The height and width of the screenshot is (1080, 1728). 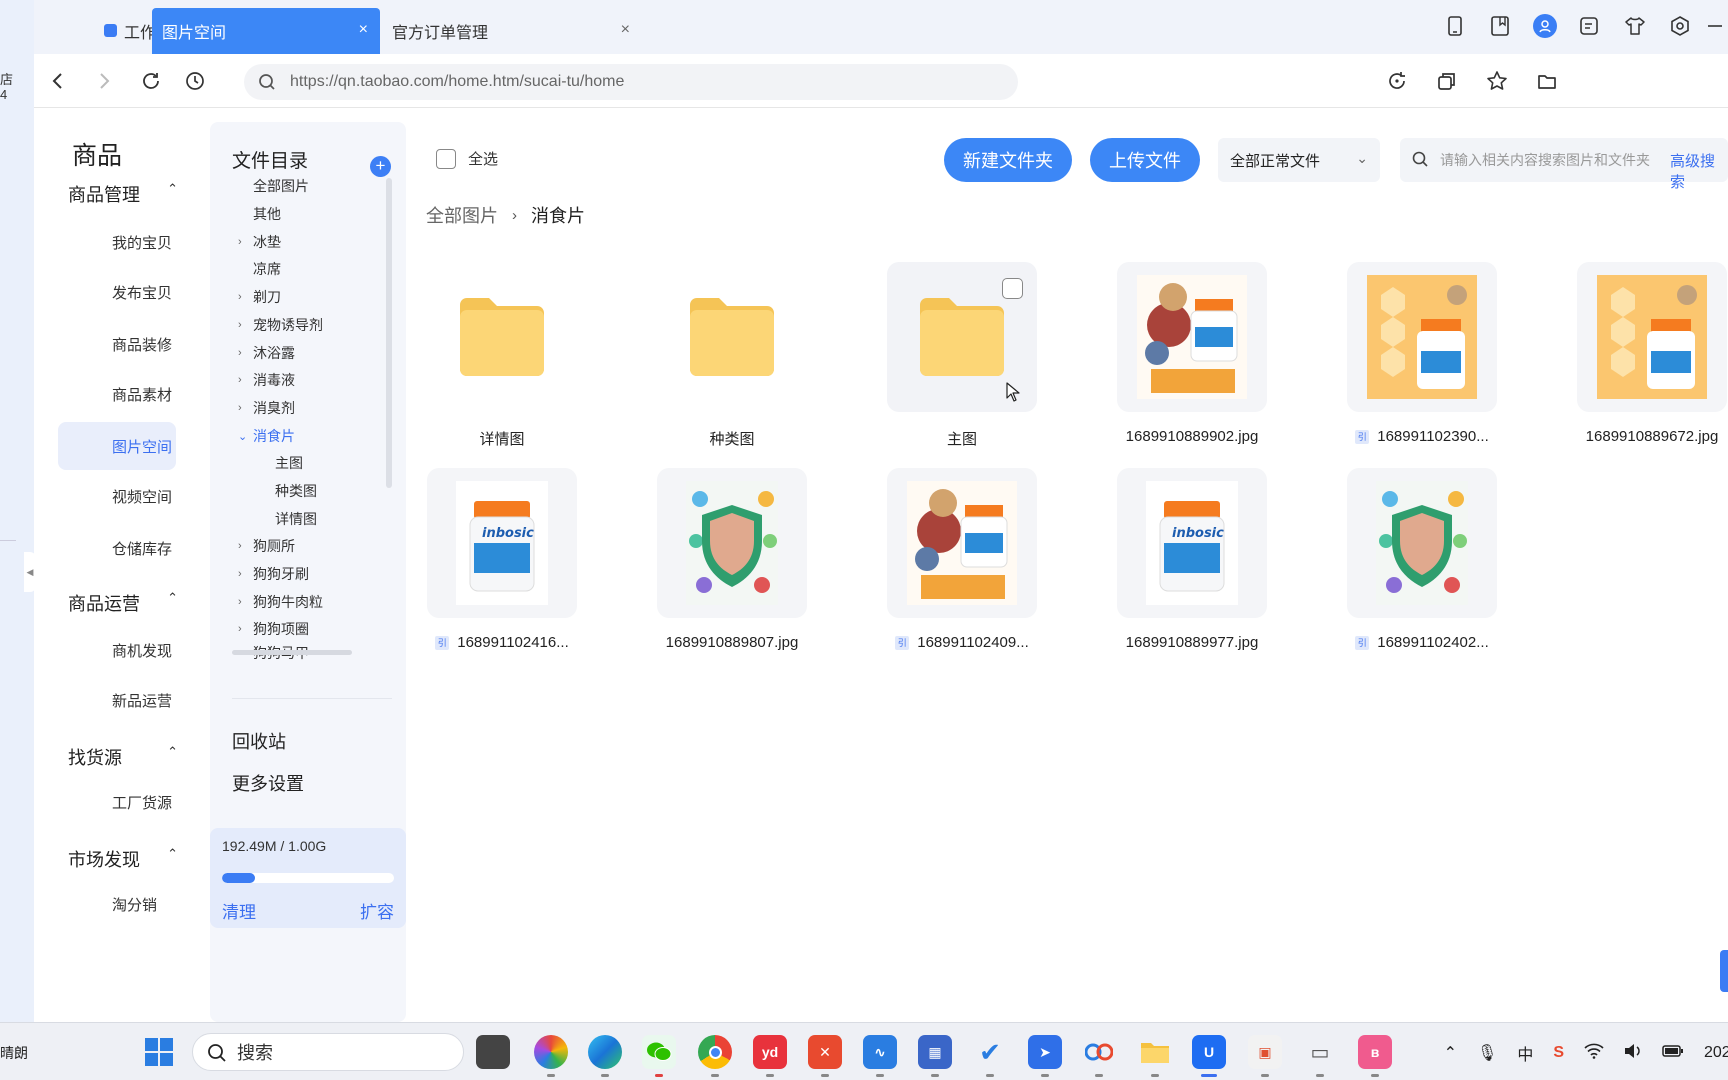 I want to click on tree-item-selected: ⌄ 消食片, so click(x=266, y=436).